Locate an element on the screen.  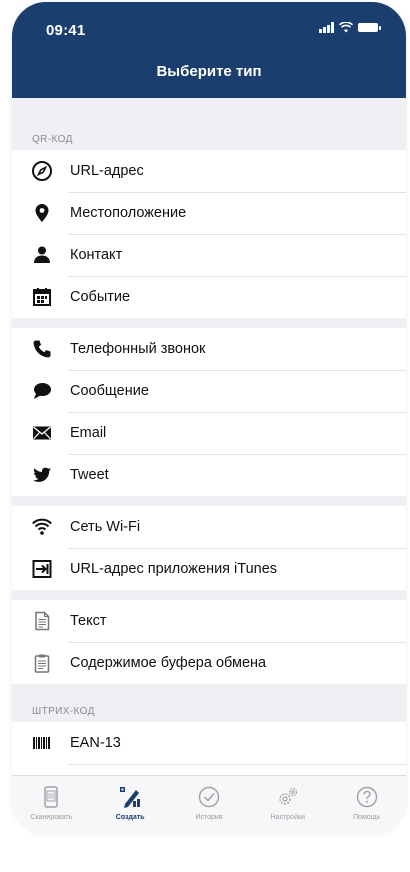
list-group: Текст Содержимое буфера обмена is located at coordinates (209, 642).